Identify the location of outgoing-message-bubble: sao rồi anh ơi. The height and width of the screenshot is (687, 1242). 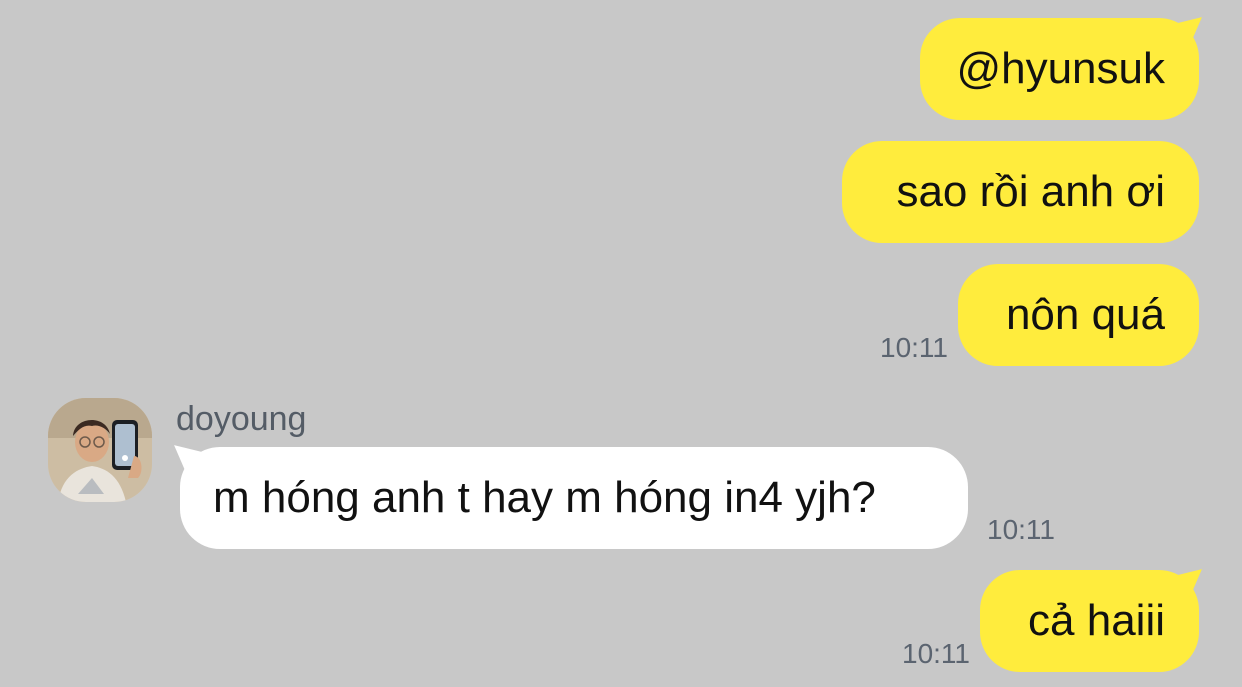
(1020, 192).